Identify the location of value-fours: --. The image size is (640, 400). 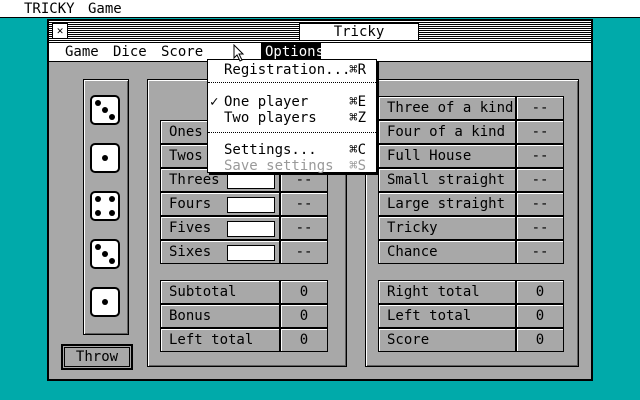
(304, 204).